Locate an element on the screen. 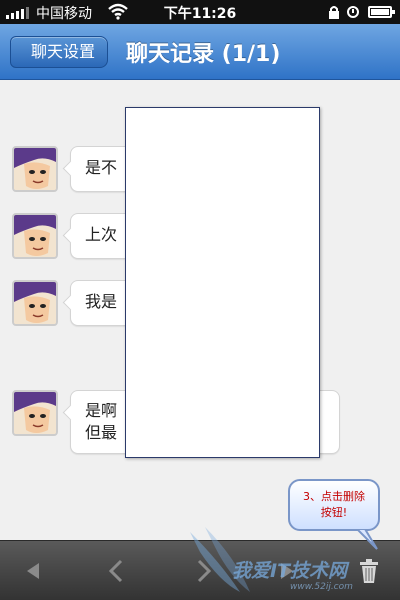  navigation-bar: 聊天设置 聊天记录 (1/1) is located at coordinates (200, 52).